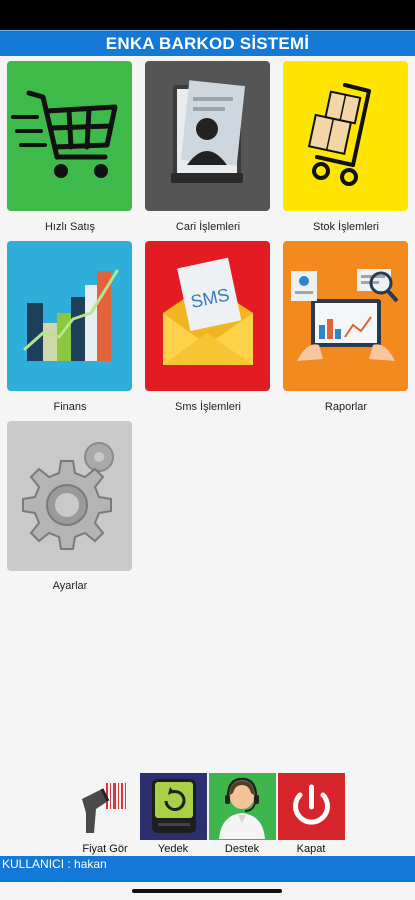 This screenshot has width=415, height=900. I want to click on gears-icon, so click(69, 496).